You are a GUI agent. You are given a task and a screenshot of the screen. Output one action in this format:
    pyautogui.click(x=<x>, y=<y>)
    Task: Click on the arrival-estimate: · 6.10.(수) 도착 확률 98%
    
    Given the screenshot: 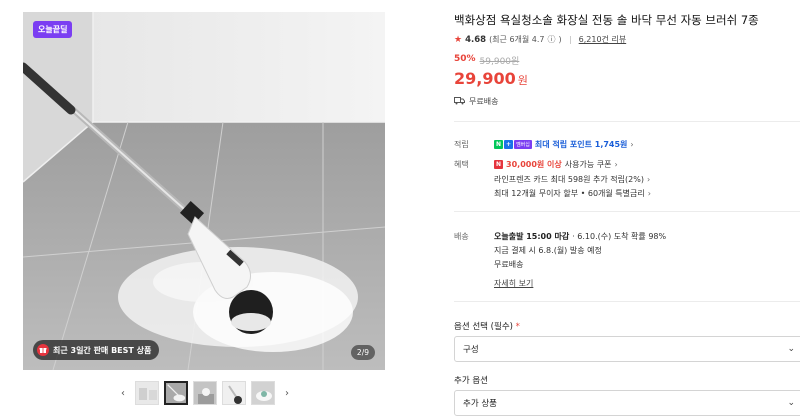 What is the action you would take?
    pyautogui.click(x=619, y=236)
    